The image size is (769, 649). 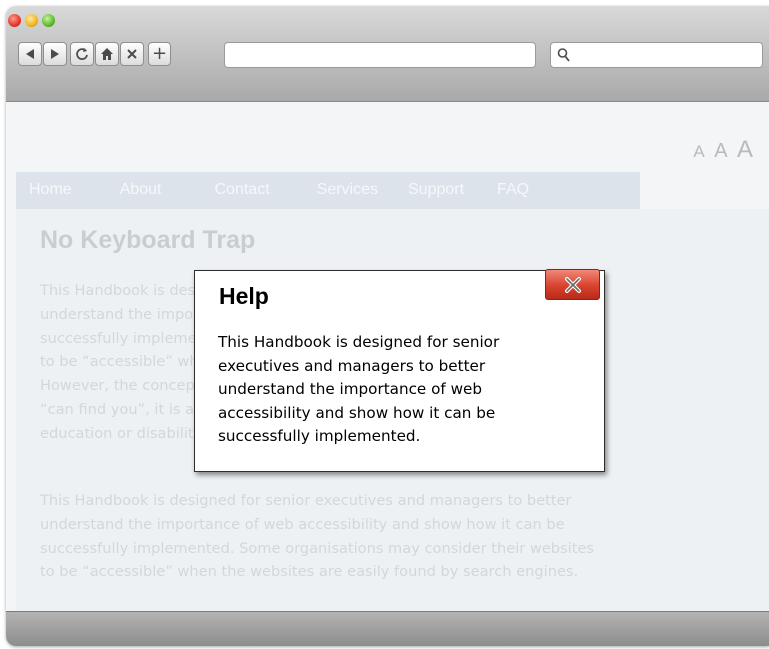 What do you see at coordinates (242, 190) in the screenshot?
I see `menu-item-contact: Contact` at bounding box center [242, 190].